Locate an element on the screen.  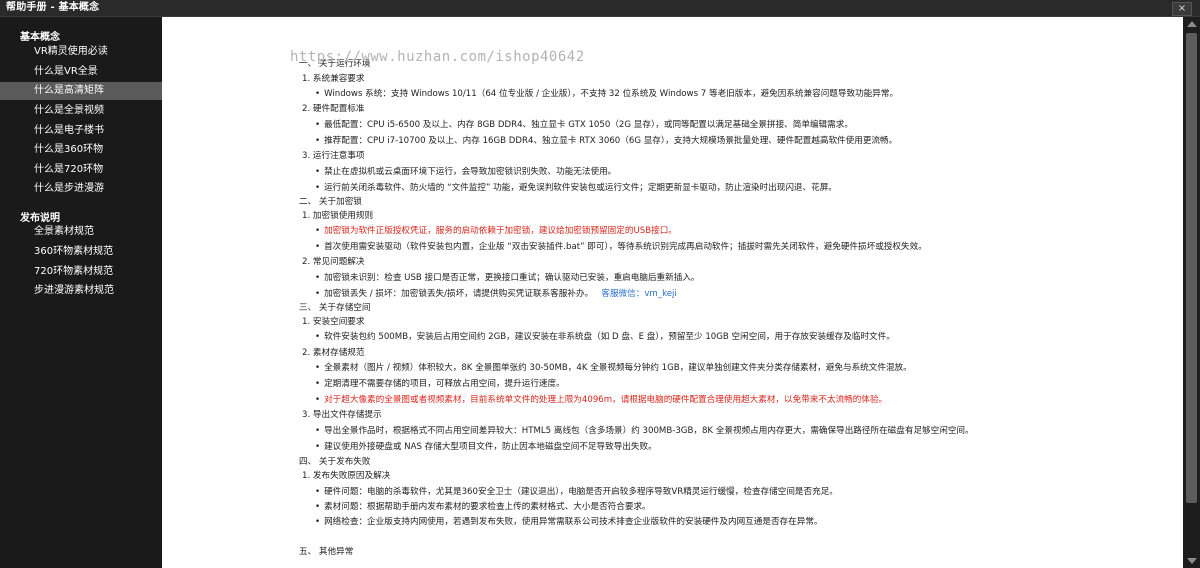
sub-heading: 1. 加密锁使用规则 is located at coordinates (338, 216).